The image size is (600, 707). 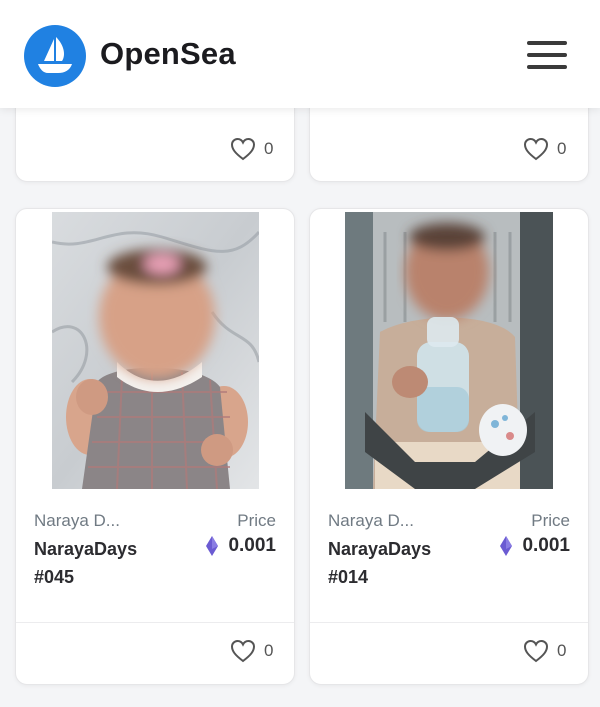 I want to click on item-number: #045, so click(x=54, y=577).